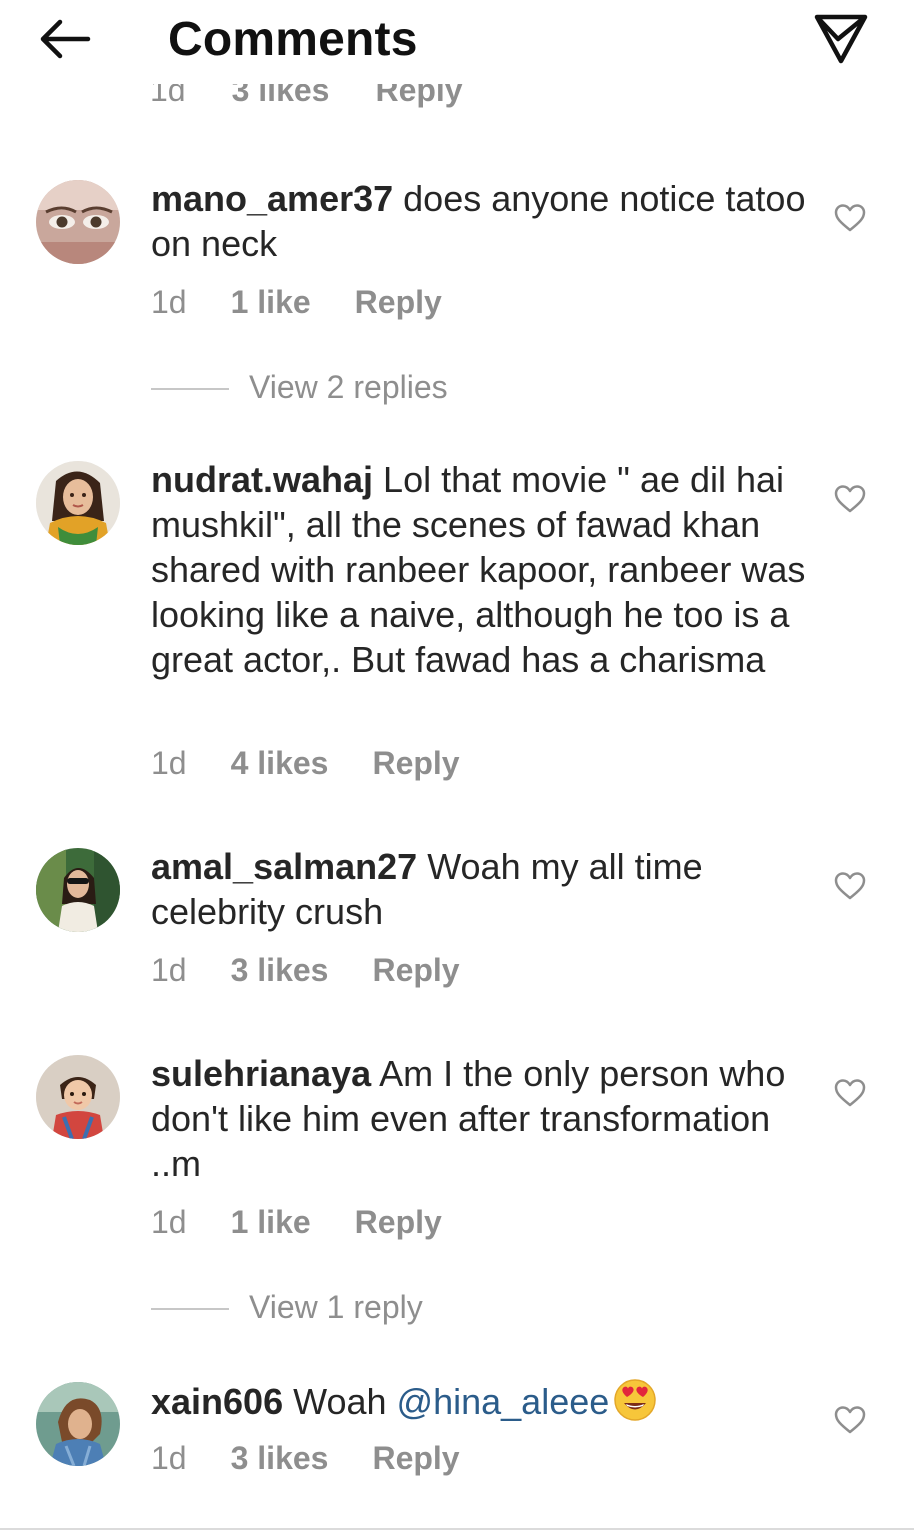  Describe the element at coordinates (348, 387) in the screenshot. I see `view-replies-label: View 2 replies` at that location.